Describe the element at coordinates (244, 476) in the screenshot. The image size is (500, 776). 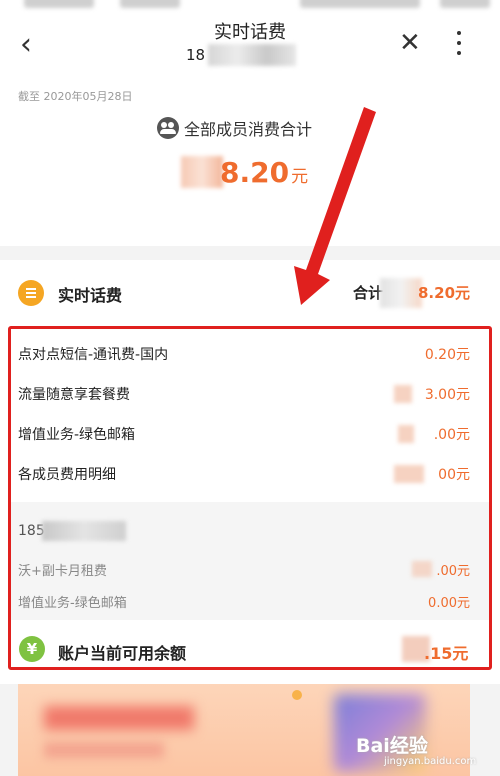
I see `list-item: 各成员费用明细 00元` at that location.